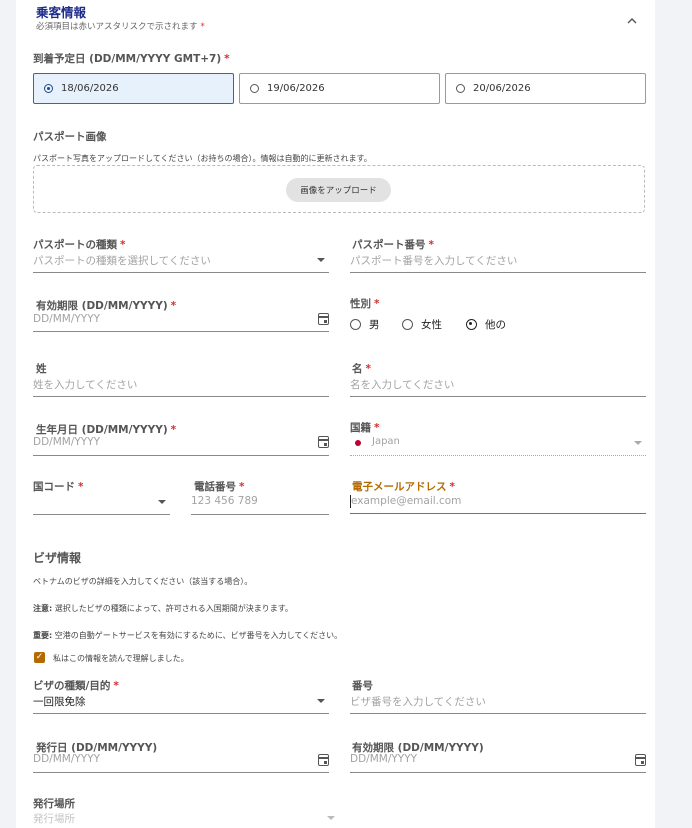 This screenshot has height=828, width=692. I want to click on gender-option-female: 女性, so click(422, 324).